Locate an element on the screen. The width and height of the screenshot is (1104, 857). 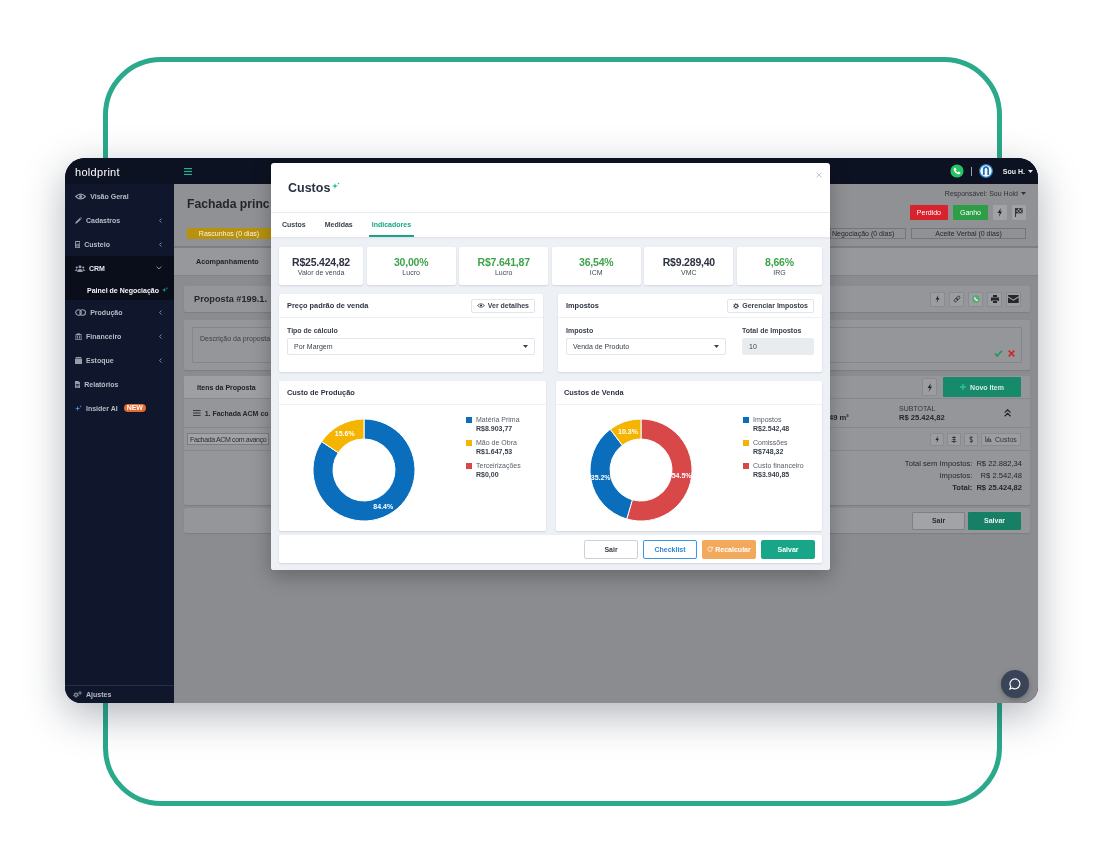
align-center-icon is located at coordinates (954, 439).